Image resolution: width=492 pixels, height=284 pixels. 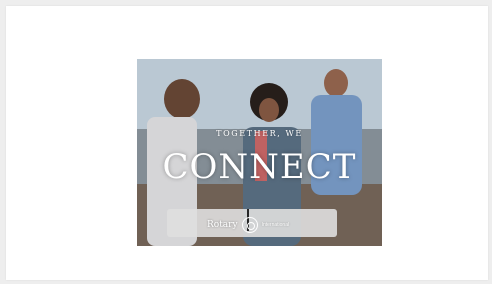 What do you see at coordinates (259, 167) in the screenshot?
I see `headline-main: CONNECT` at bounding box center [259, 167].